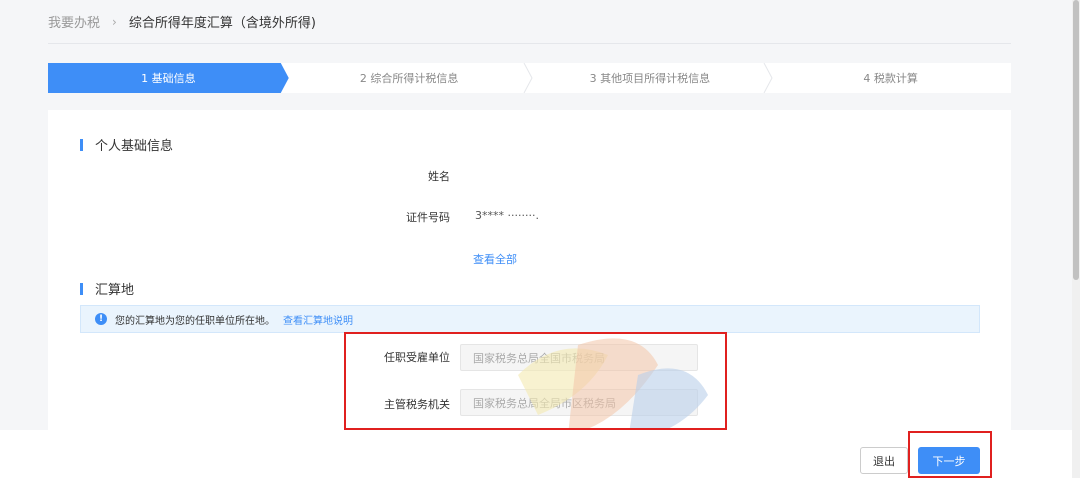 The height and width of the screenshot is (478, 1080). What do you see at coordinates (318, 319) in the screenshot?
I see `settlement-help-link: 查看汇算地说明` at bounding box center [318, 319].